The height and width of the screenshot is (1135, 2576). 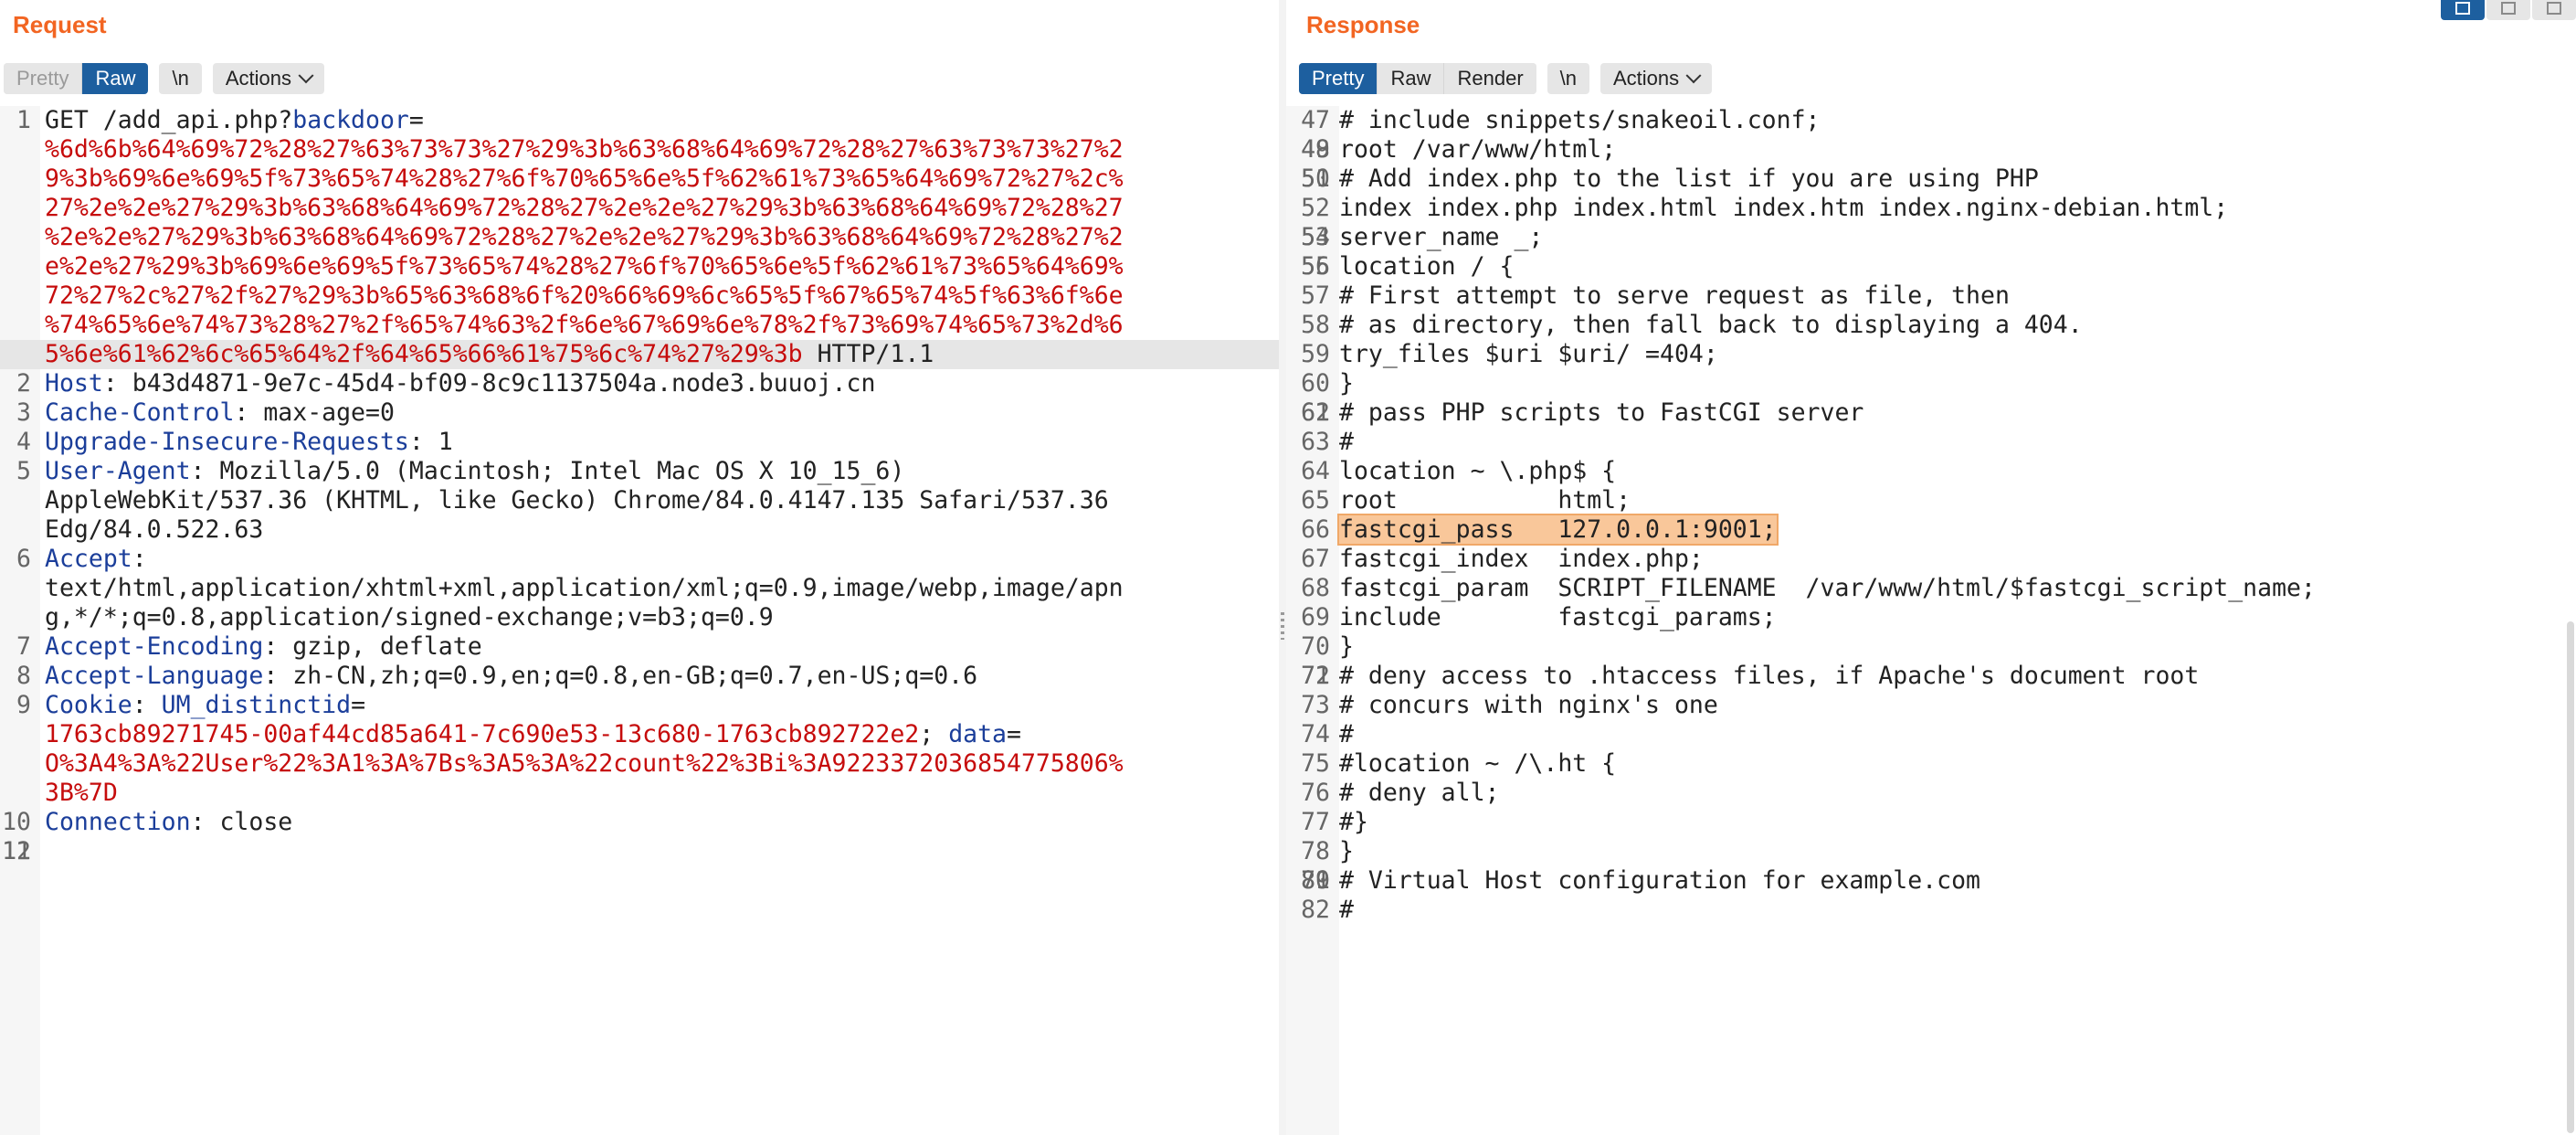 What do you see at coordinates (1958, 559) in the screenshot?
I see `line-text: fastcgi_index index.php;` at bounding box center [1958, 559].